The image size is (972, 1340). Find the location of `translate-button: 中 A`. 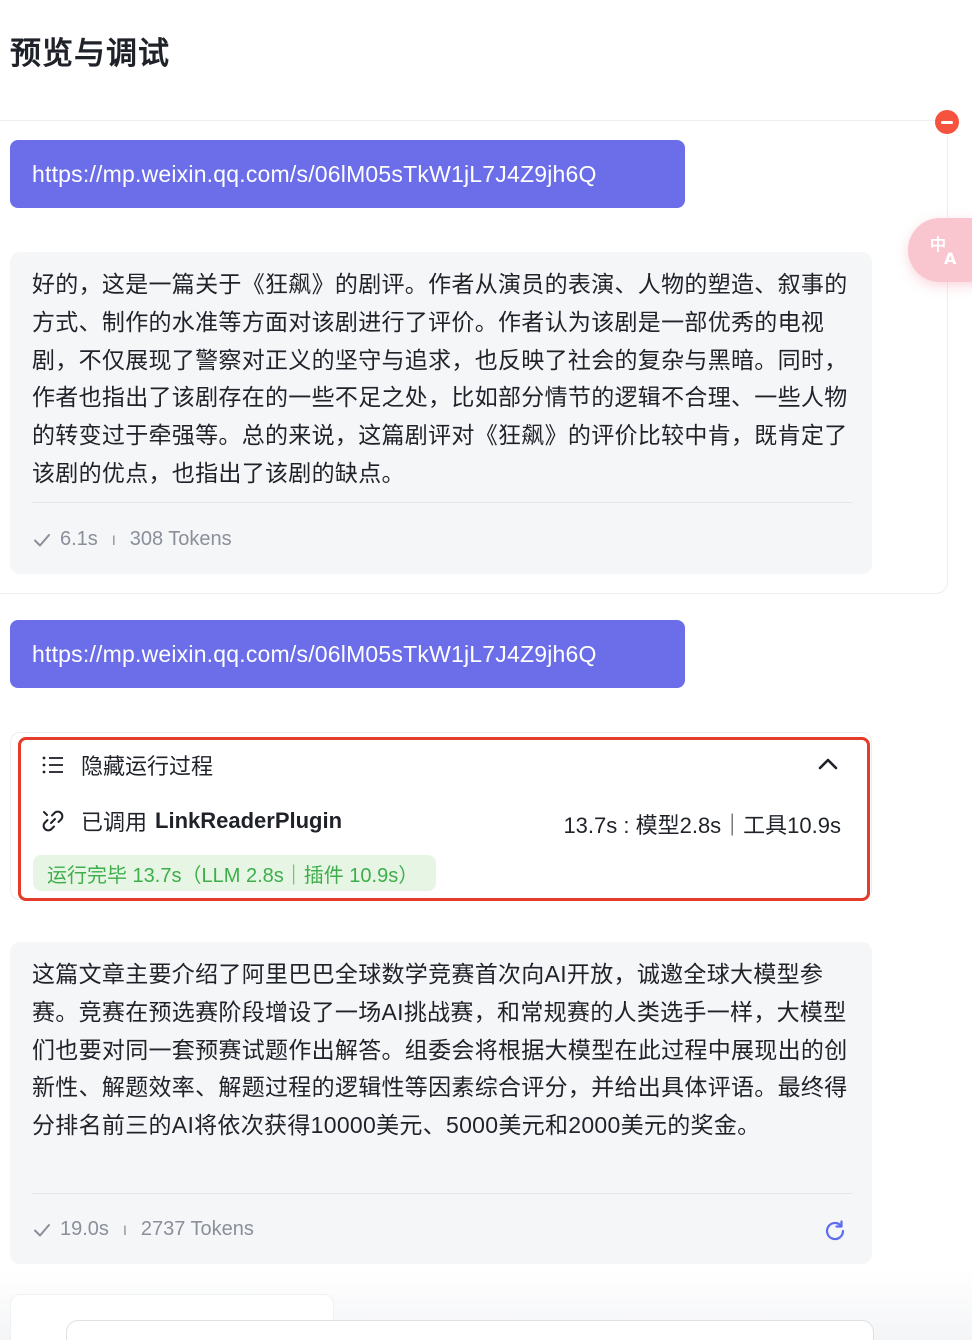

translate-button: 中 A is located at coordinates (940, 250).